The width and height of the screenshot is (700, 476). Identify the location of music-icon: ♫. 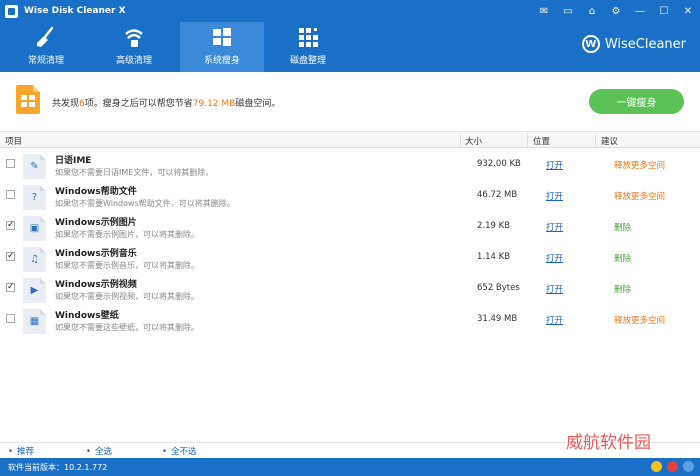
(34, 259).